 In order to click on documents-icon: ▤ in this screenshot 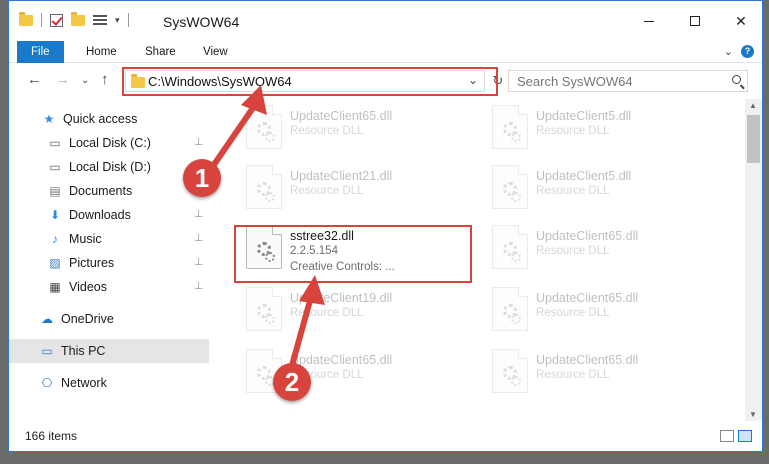, I will do `click(55, 191)`.